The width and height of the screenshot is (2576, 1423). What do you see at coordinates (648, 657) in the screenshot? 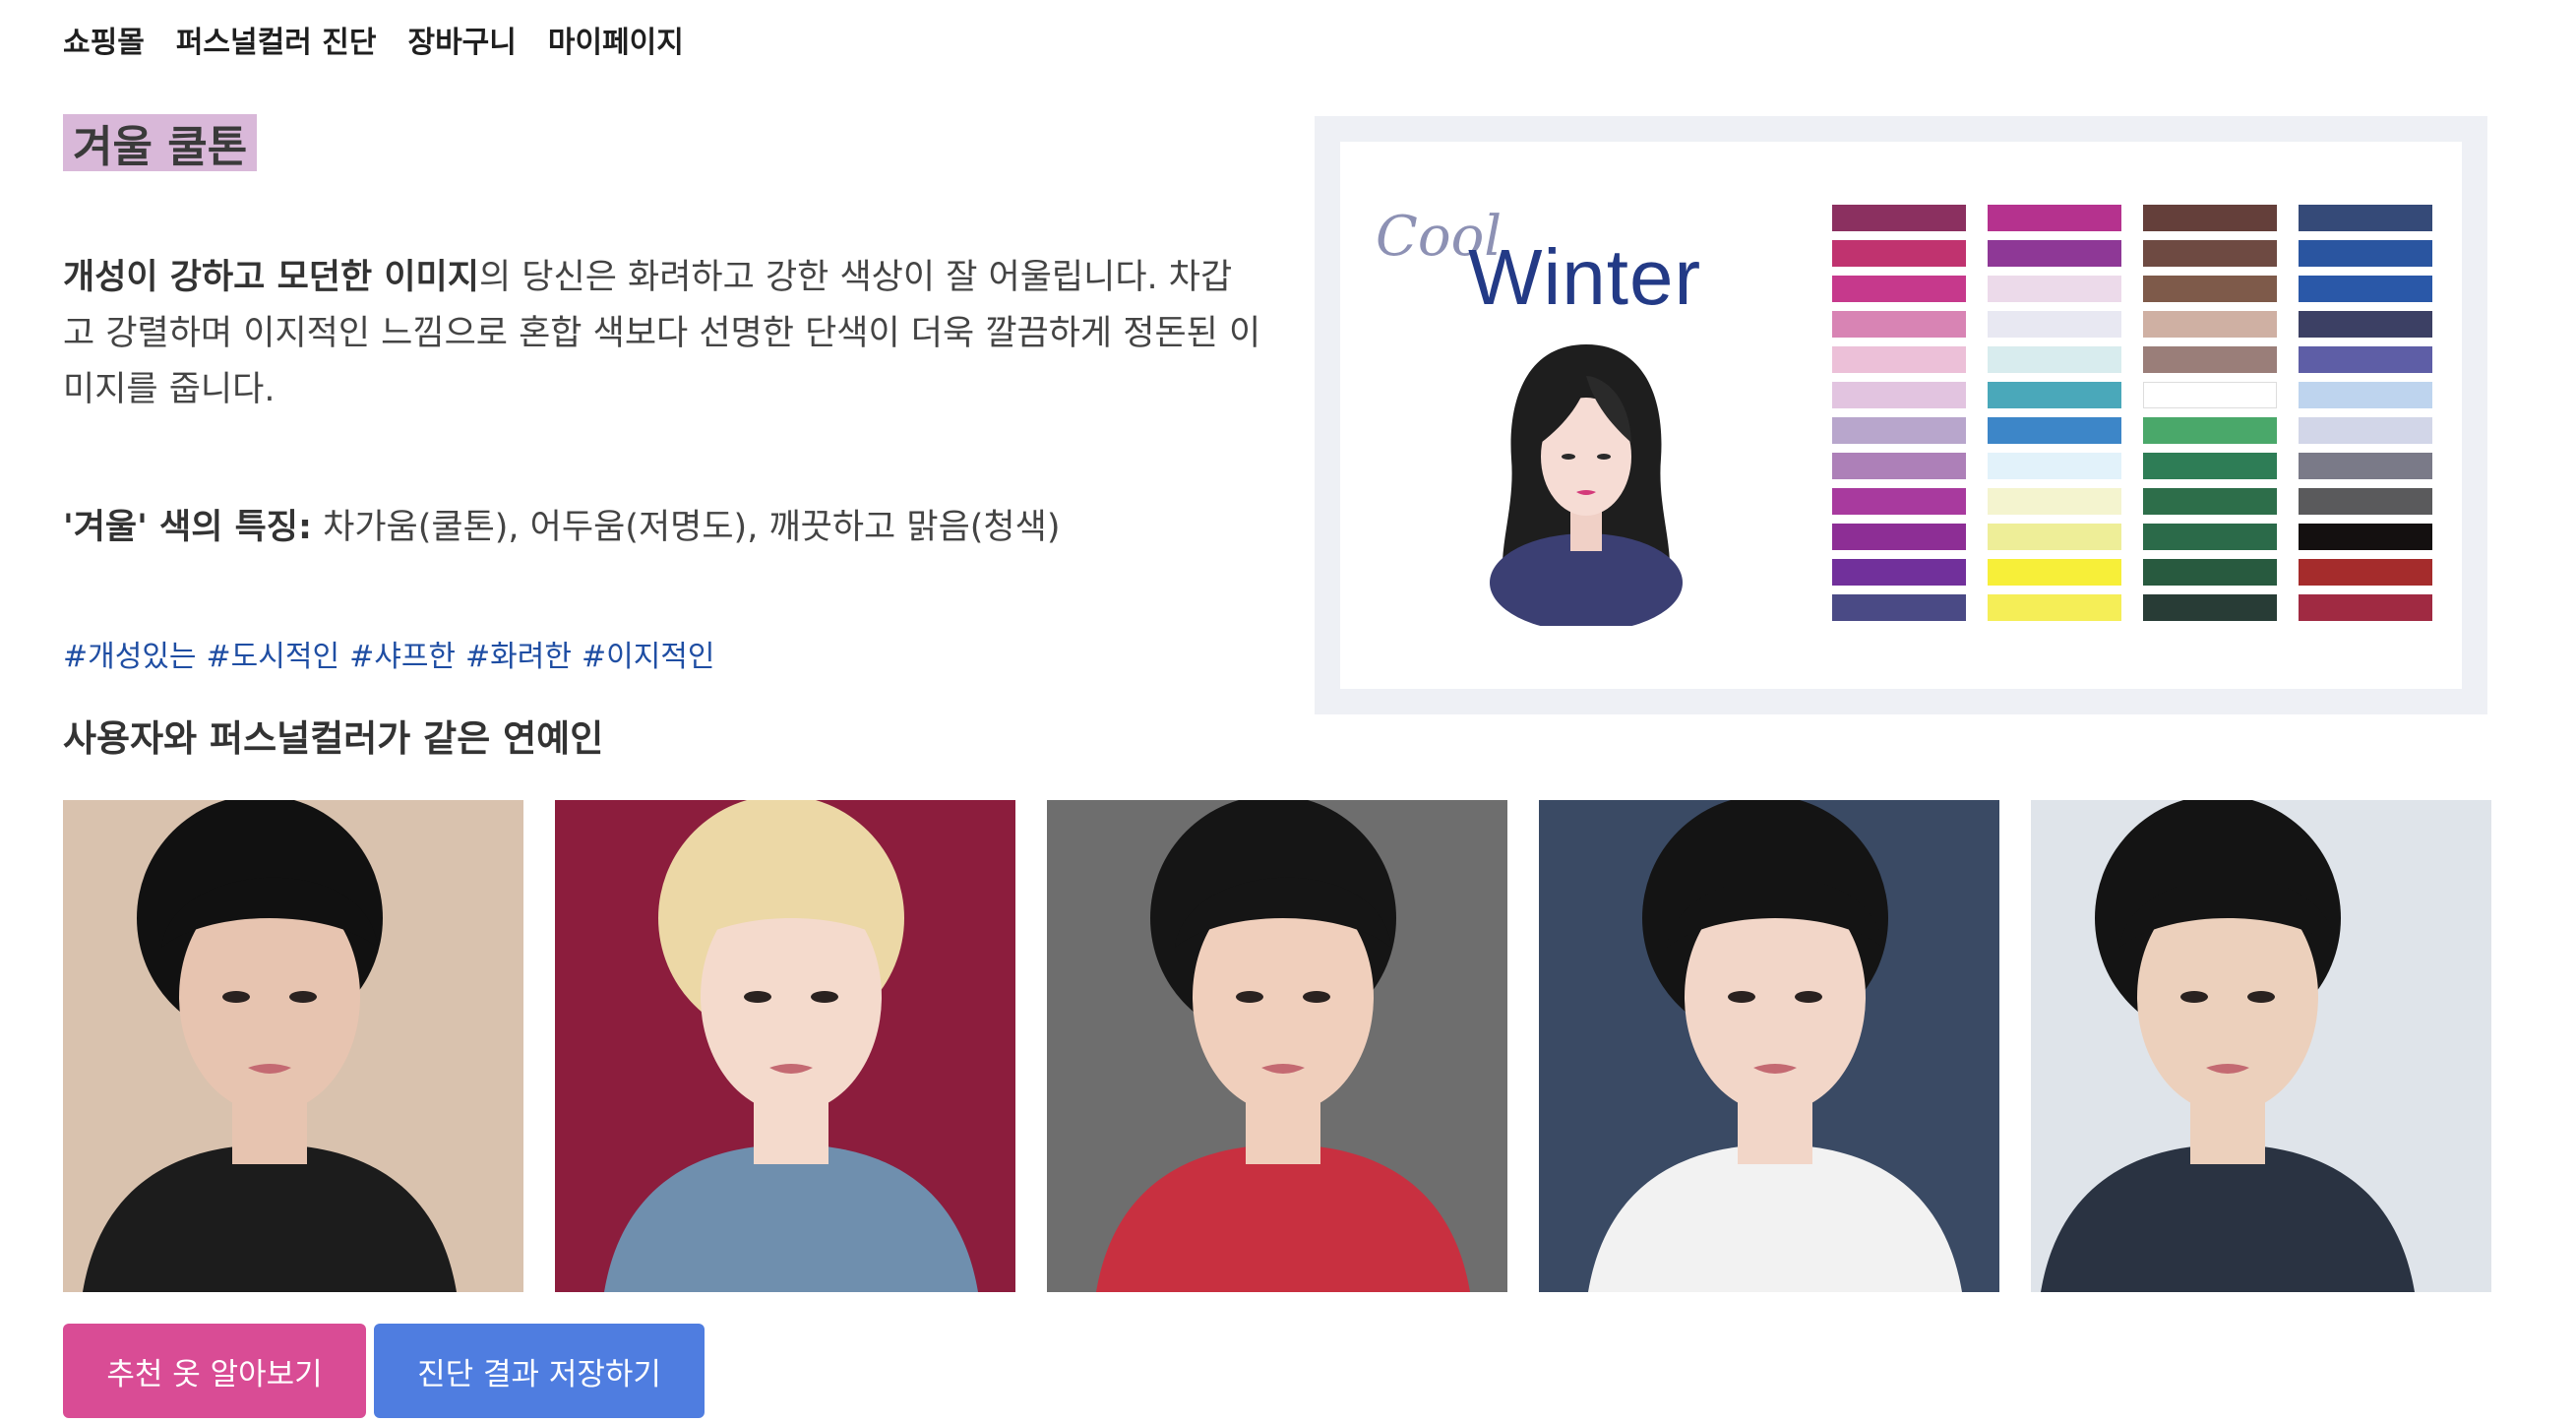
I see `hashtag: #이지적인` at bounding box center [648, 657].